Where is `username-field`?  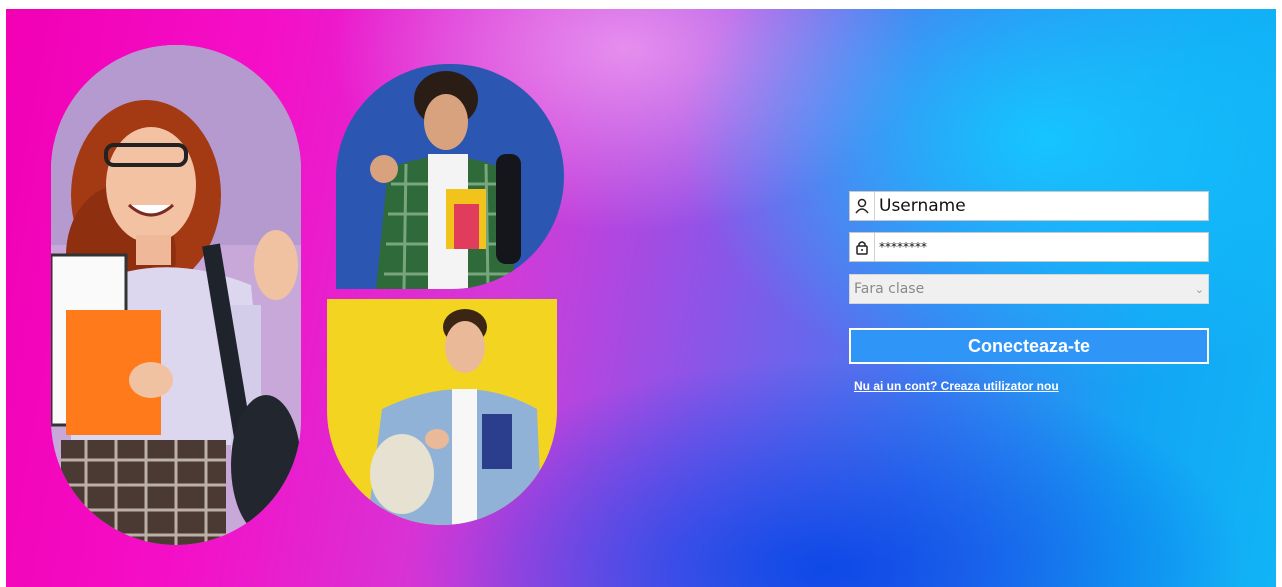 username-field is located at coordinates (1029, 206).